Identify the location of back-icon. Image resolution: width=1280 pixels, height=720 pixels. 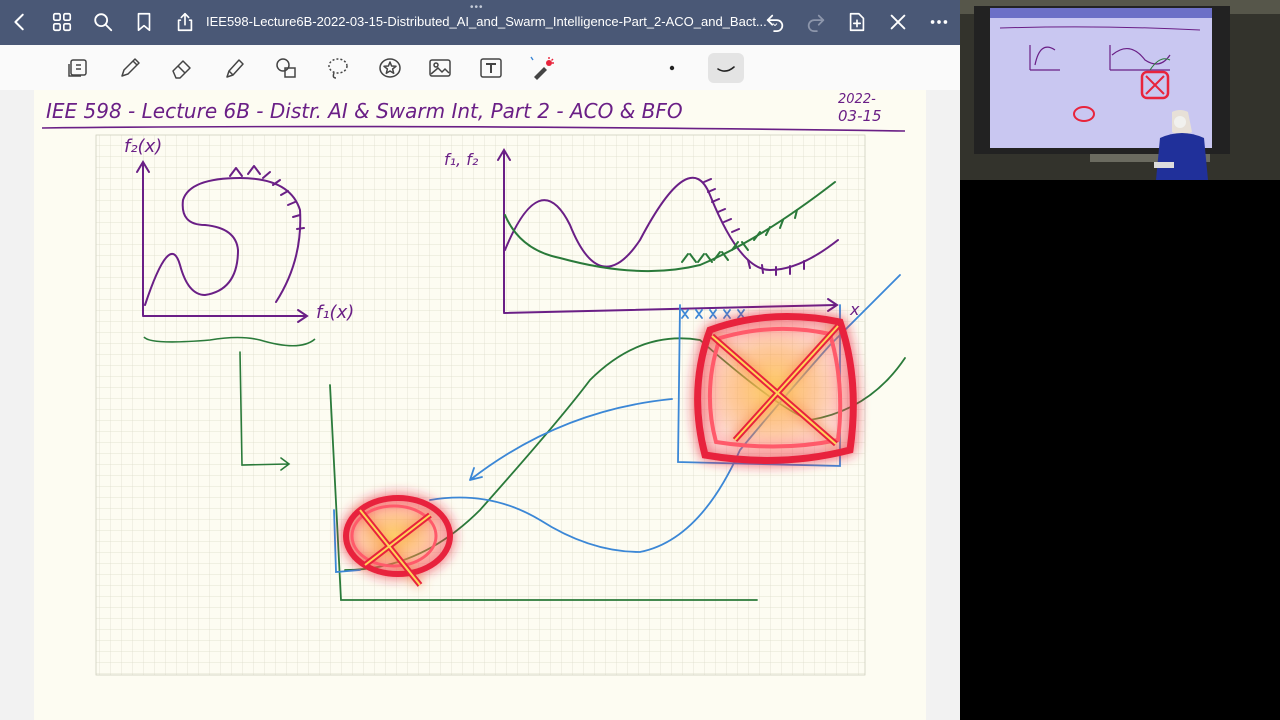
(20, 22).